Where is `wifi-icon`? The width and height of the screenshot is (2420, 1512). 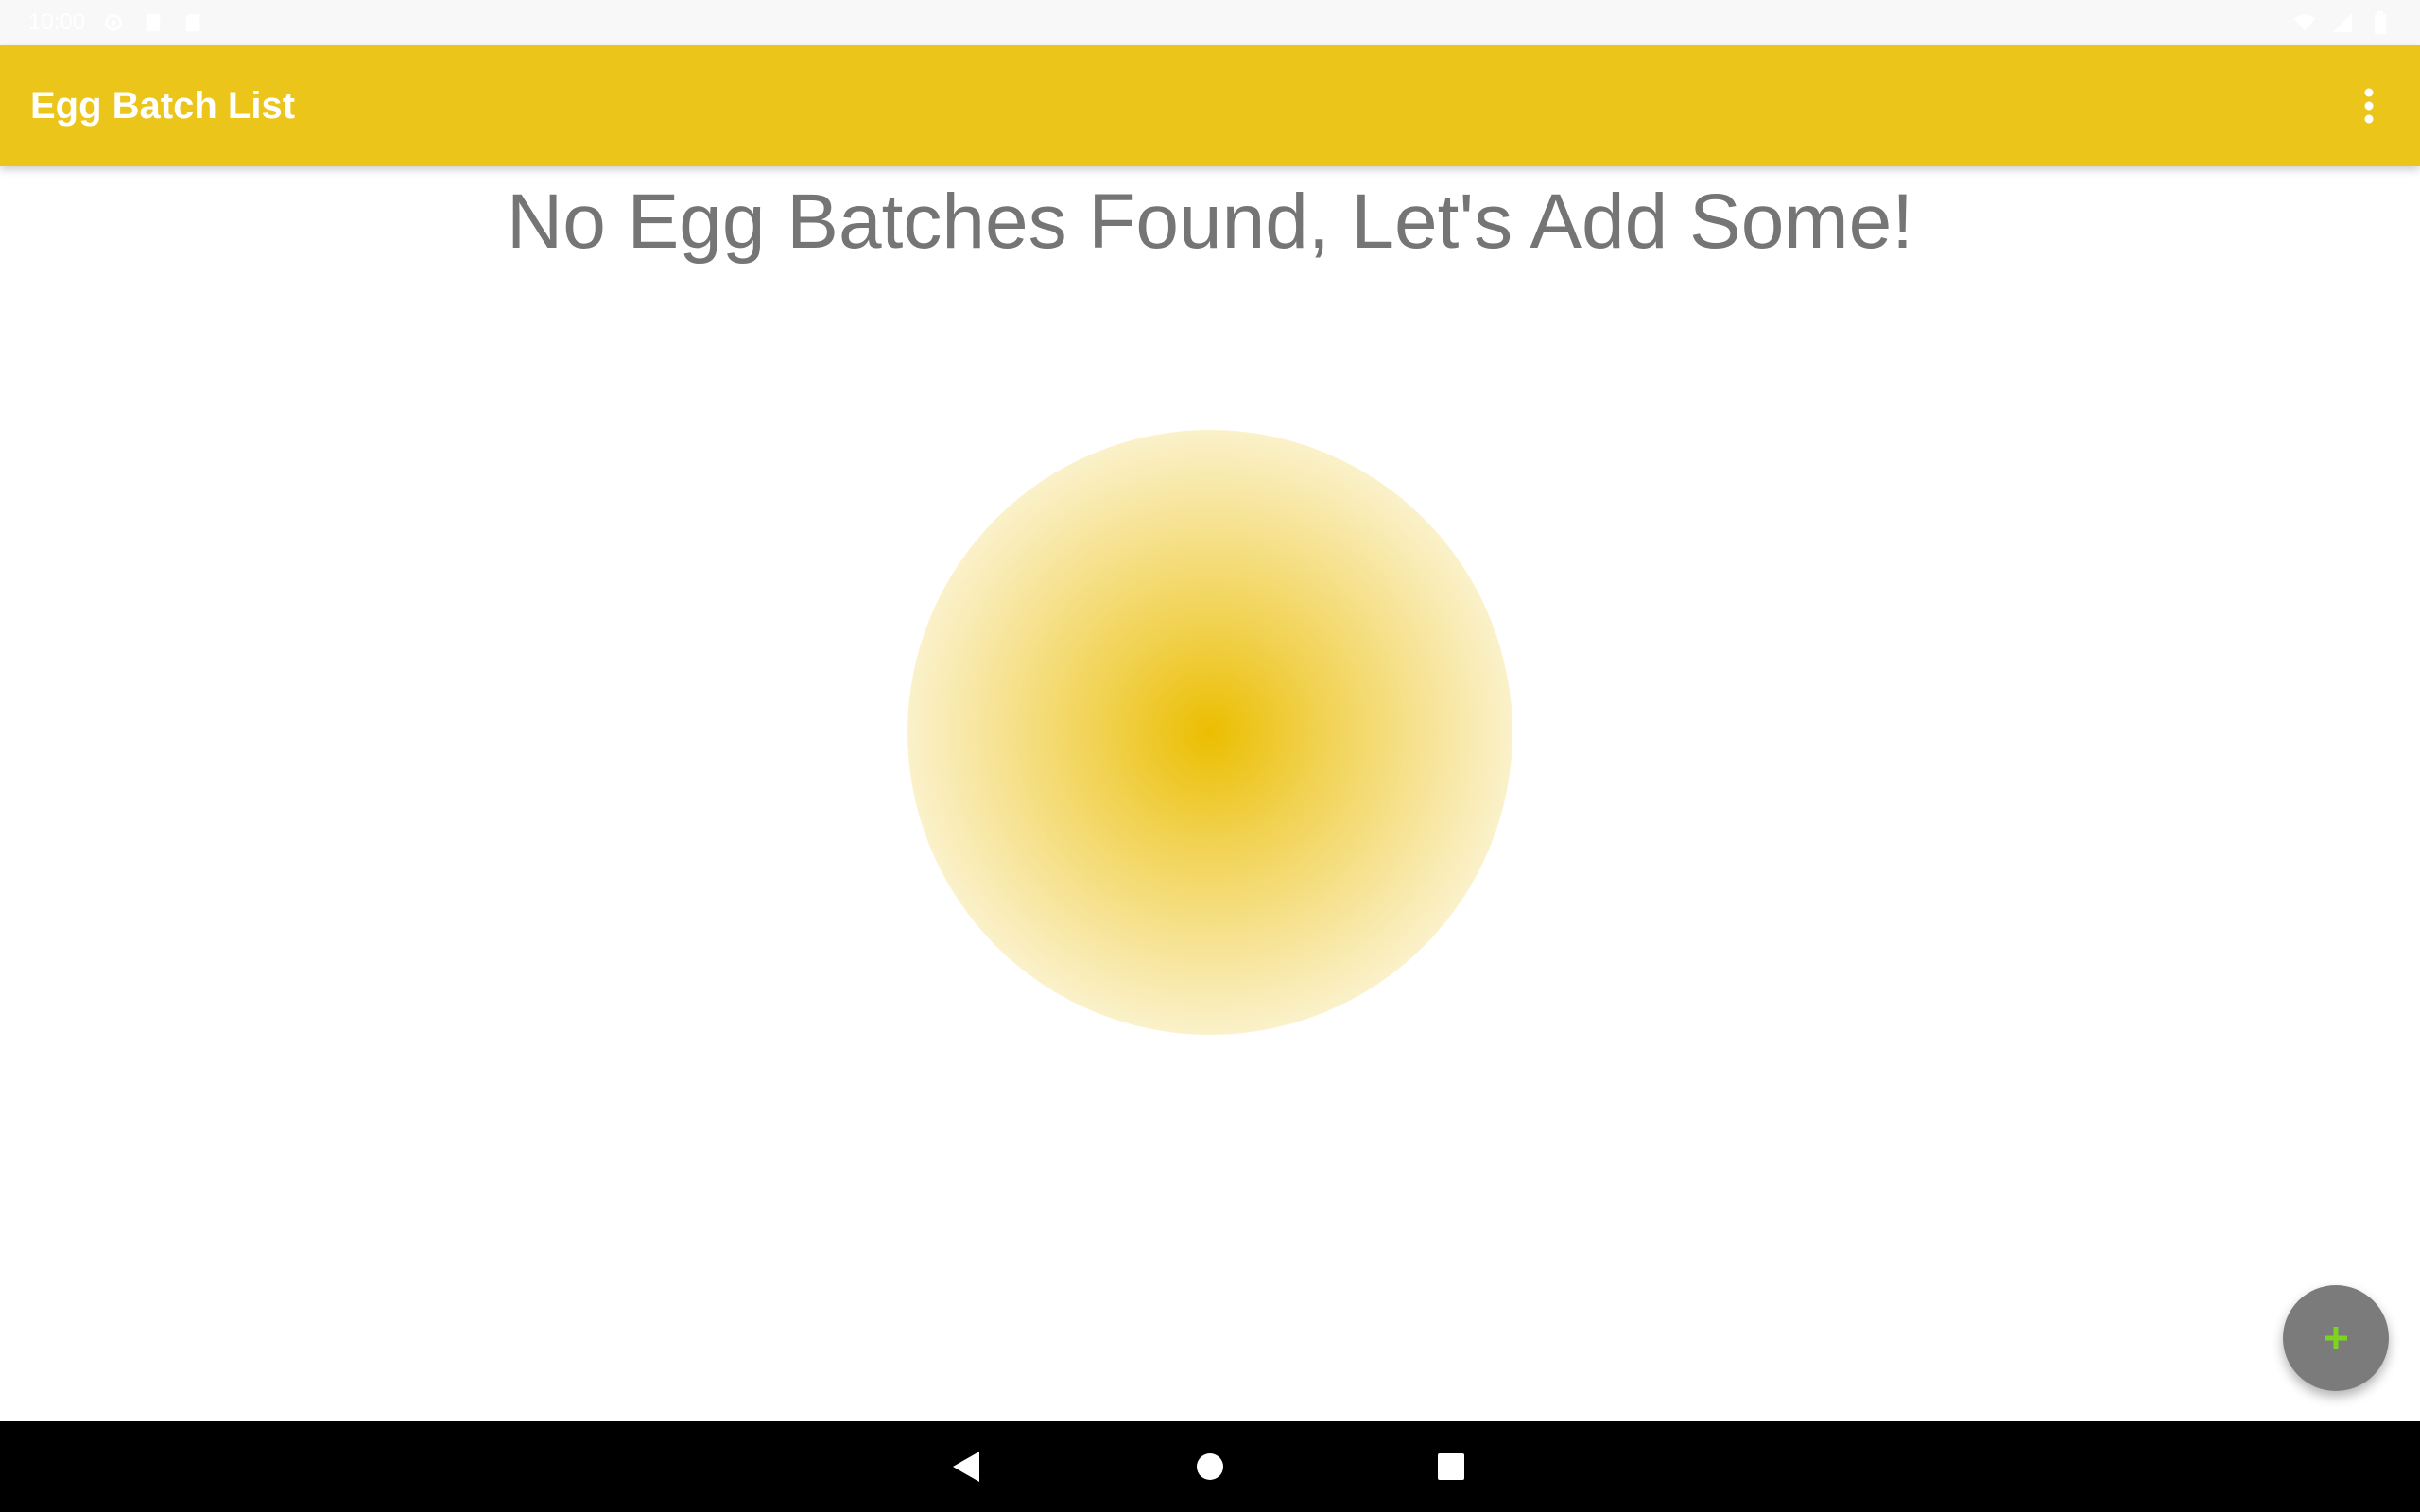
wifi-icon is located at coordinates (2304, 22).